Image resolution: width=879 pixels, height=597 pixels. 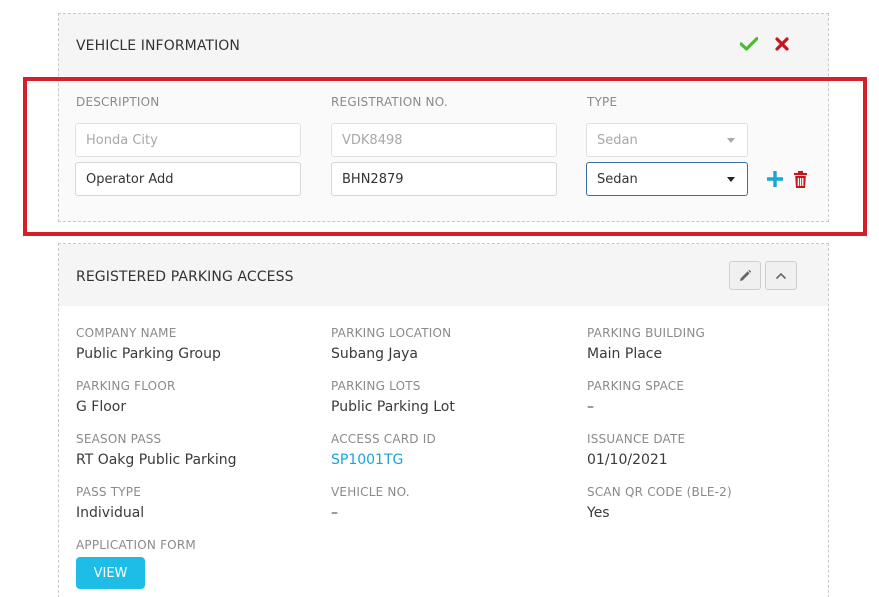 I want to click on parking-building-value: Main Place, so click(x=625, y=354).